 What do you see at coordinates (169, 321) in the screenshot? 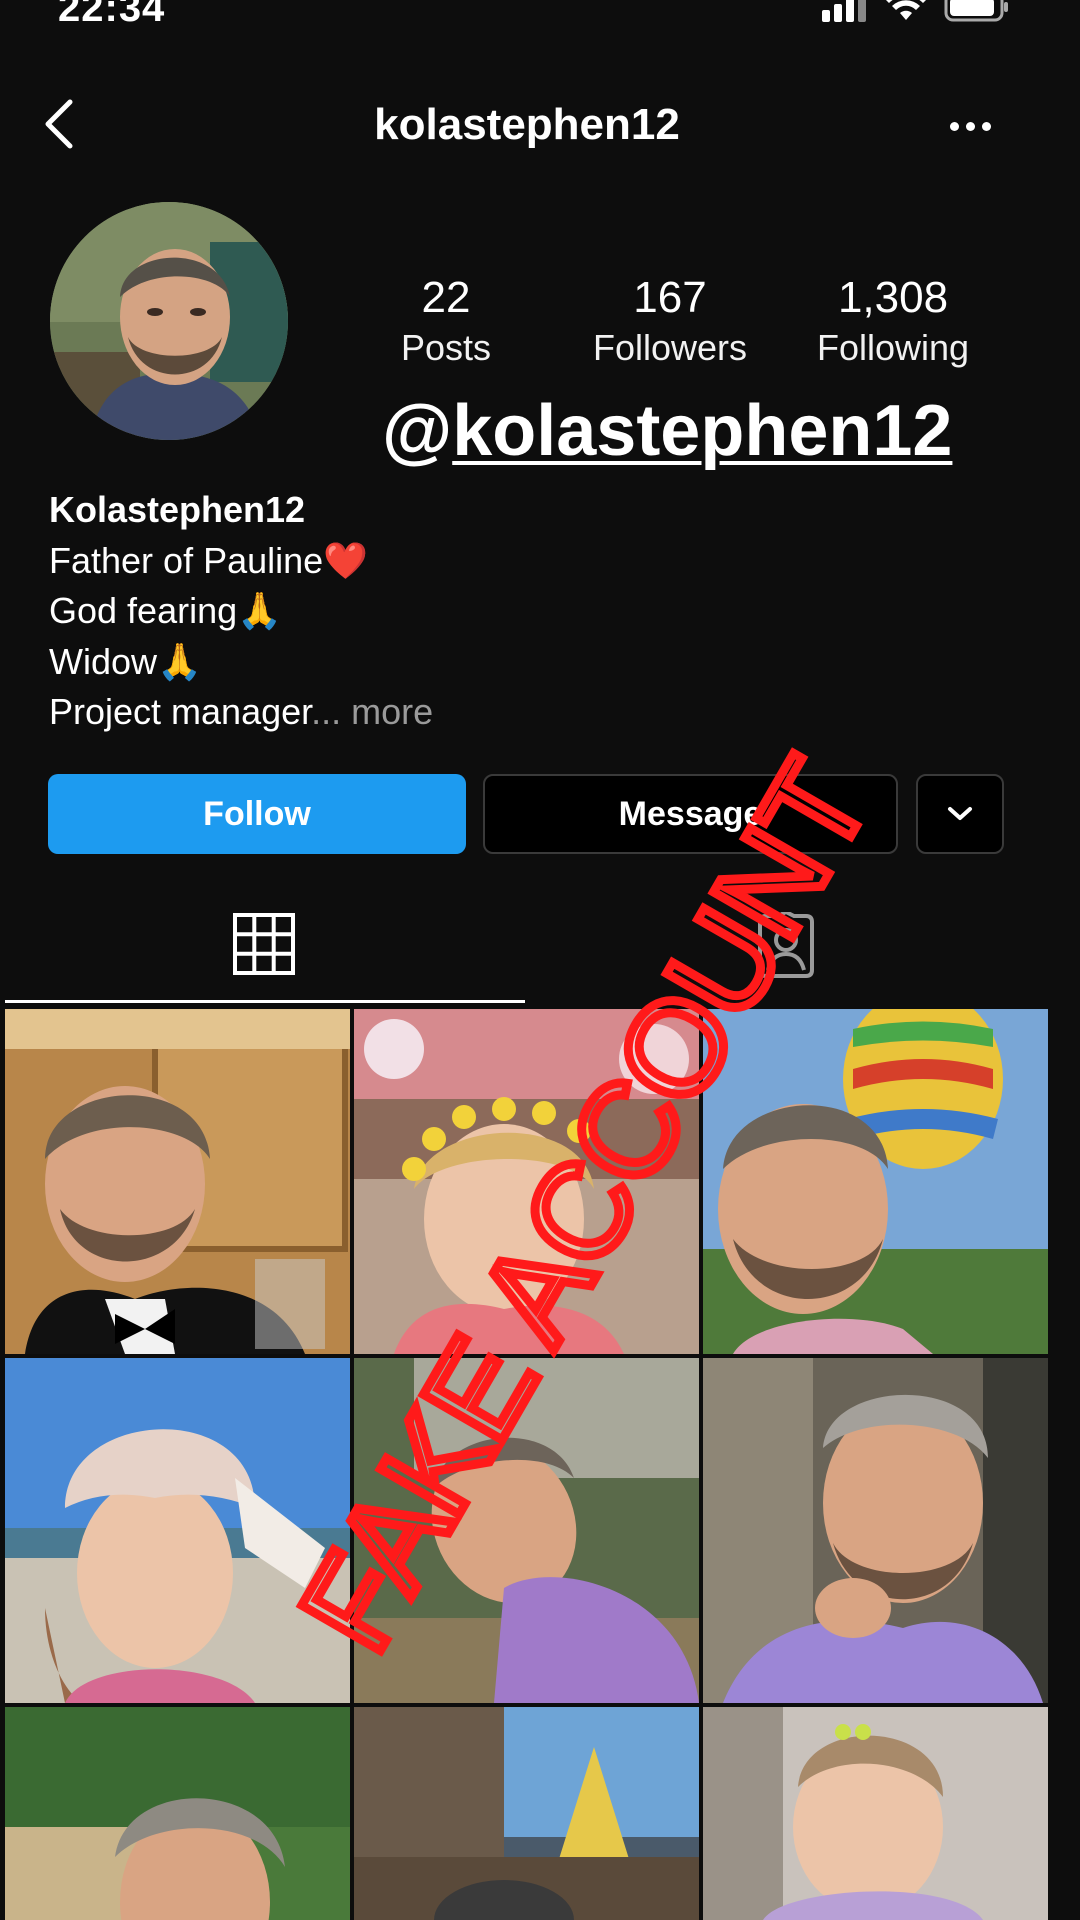
I see `profile-avatar` at bounding box center [169, 321].